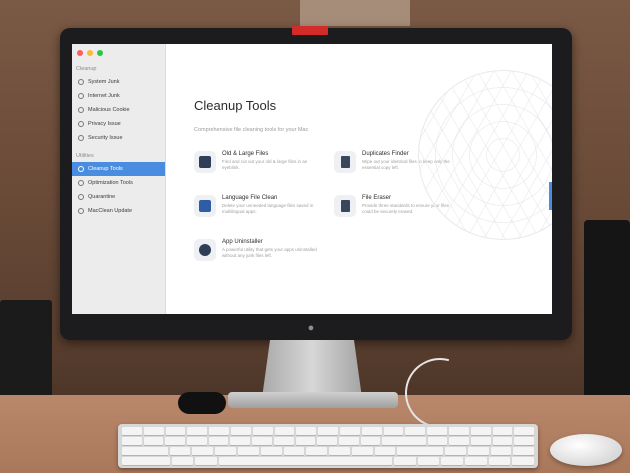  Describe the element at coordinates (86, 69) in the screenshot. I see `sidebar-section-cleanup: Cleanup` at that location.